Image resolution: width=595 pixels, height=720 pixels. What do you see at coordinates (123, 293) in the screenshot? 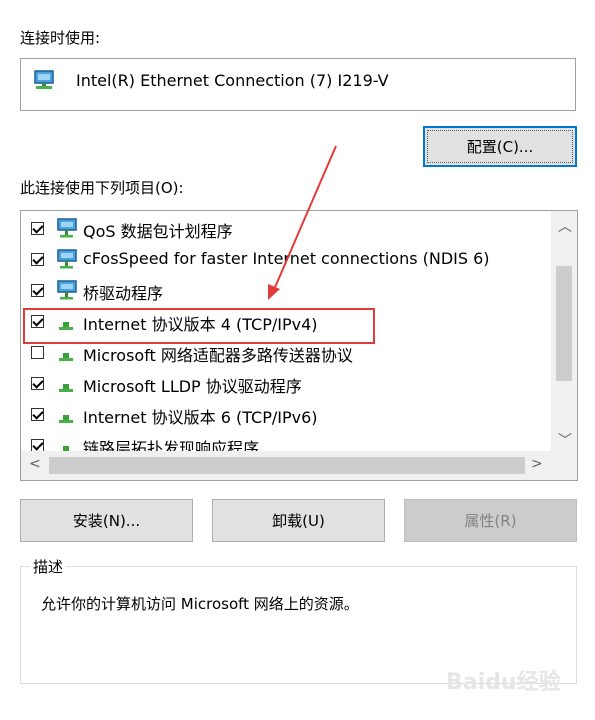
I see `item-label: 桥驱动程序` at bounding box center [123, 293].